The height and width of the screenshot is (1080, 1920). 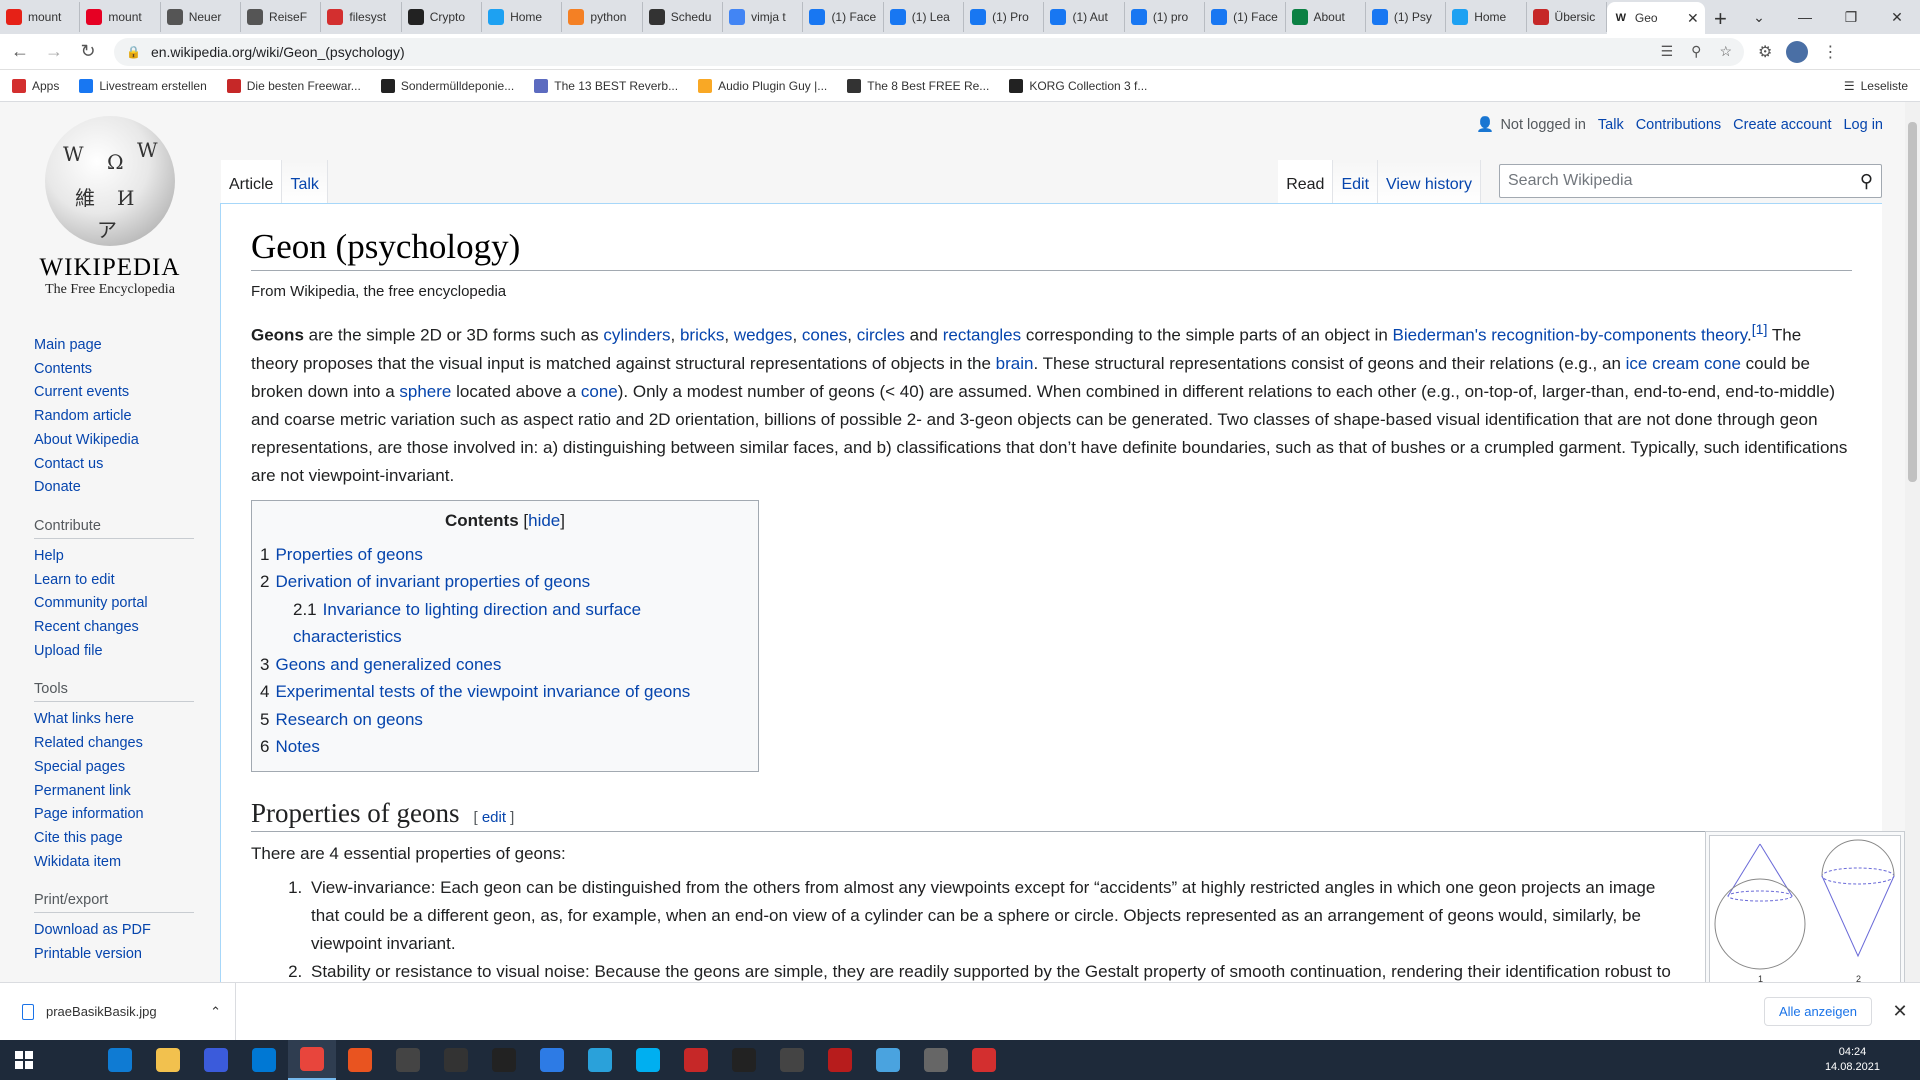 What do you see at coordinates (1690, 181) in the screenshot?
I see `search-input: Search Wikipedia ⚲` at bounding box center [1690, 181].